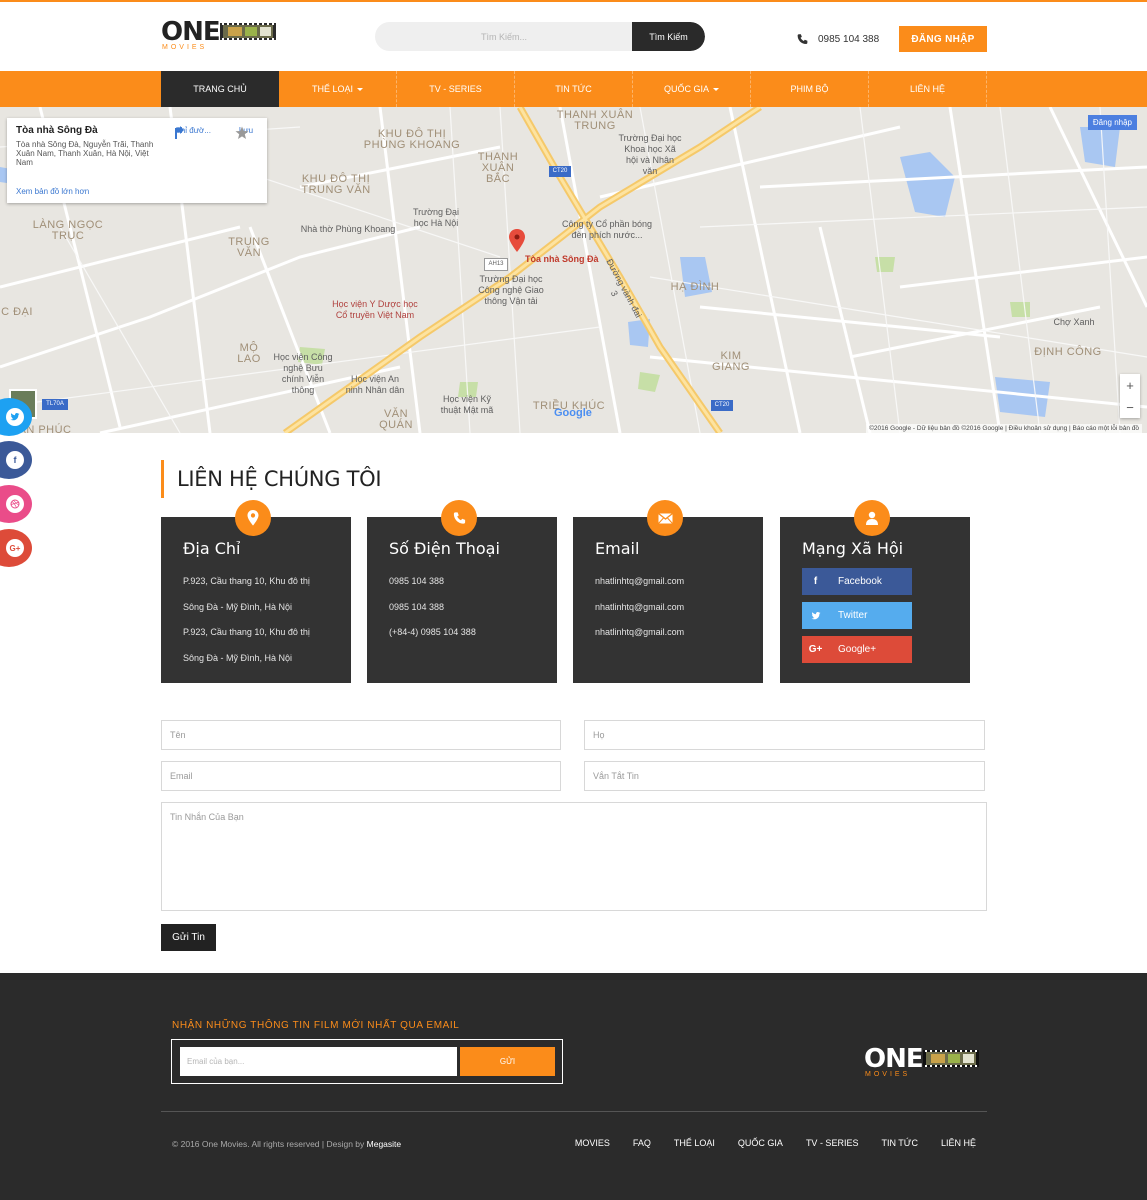 The height and width of the screenshot is (1200, 1147). Describe the element at coordinates (504, 36) in the screenshot. I see `search-input` at that location.